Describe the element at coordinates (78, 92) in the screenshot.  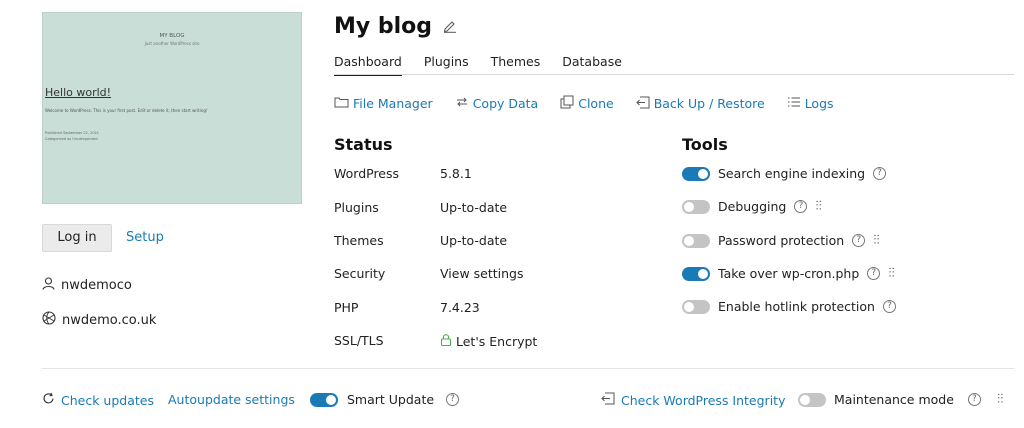
I see `preview-post-title: Hello world!` at that location.